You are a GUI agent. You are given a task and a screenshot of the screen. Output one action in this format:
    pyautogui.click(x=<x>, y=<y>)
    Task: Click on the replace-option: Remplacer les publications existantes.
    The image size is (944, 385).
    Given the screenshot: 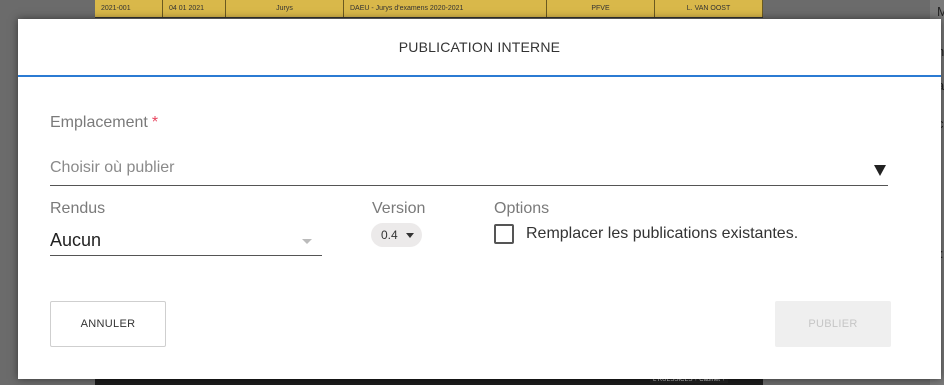 What is the action you would take?
    pyautogui.click(x=646, y=234)
    